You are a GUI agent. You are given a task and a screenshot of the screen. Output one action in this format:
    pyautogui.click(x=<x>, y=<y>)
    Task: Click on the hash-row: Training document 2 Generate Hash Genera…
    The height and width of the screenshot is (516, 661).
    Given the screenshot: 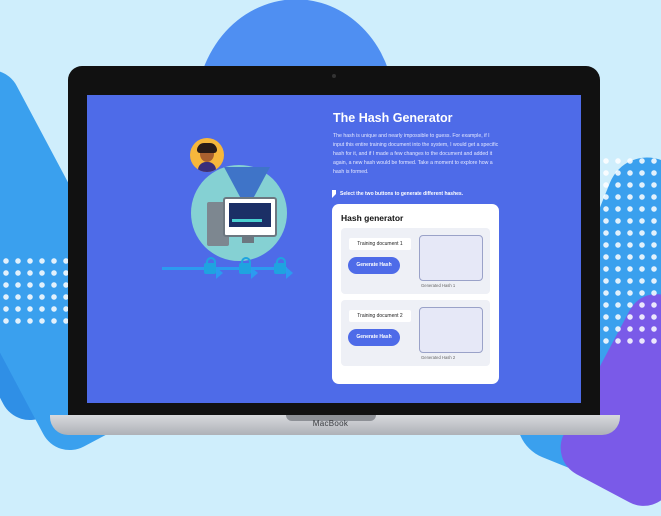 What is the action you would take?
    pyautogui.click(x=415, y=333)
    